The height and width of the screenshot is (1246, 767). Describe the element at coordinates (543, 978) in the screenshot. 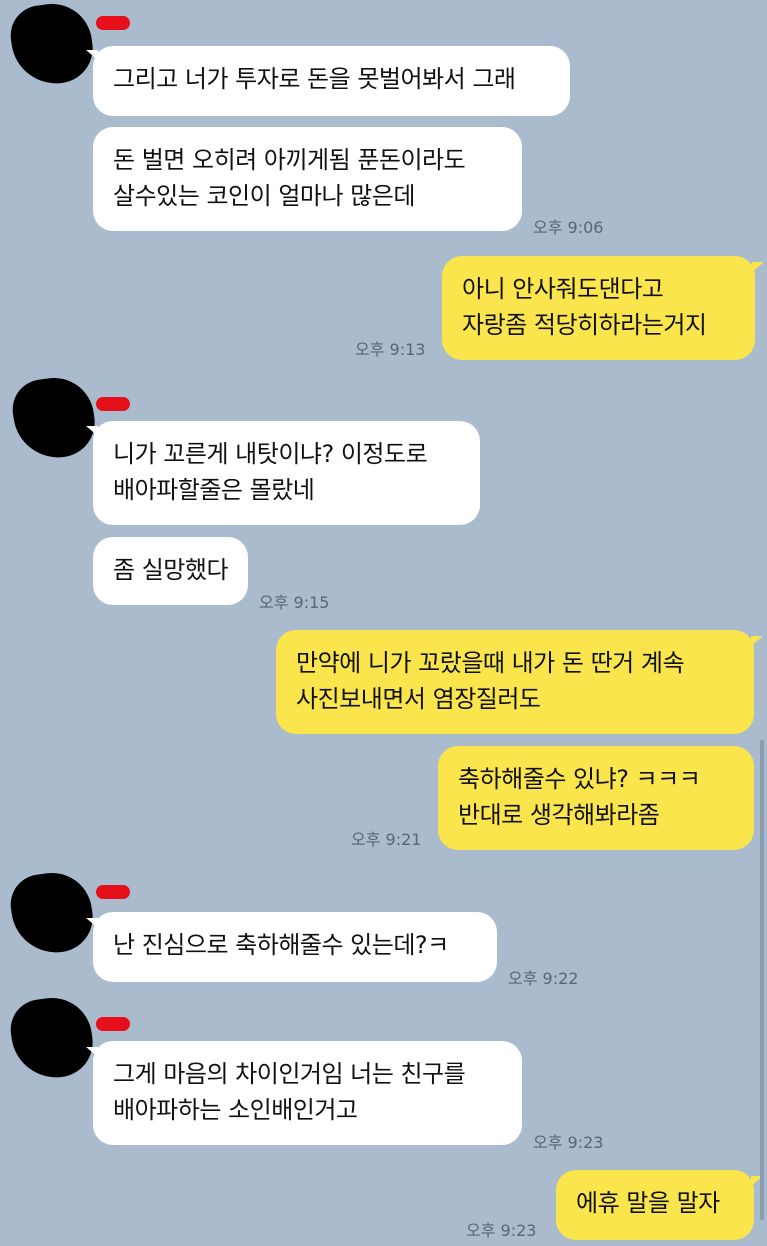

I see `message-timestamp: 오후 9:22` at that location.